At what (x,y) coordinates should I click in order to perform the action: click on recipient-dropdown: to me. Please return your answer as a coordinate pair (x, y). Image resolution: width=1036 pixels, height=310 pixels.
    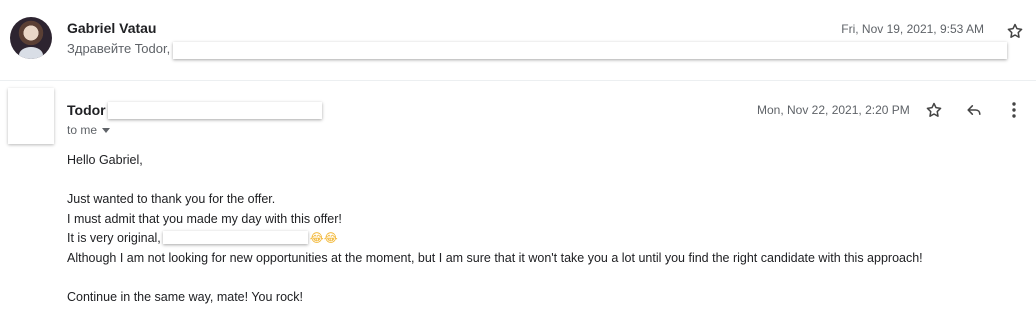
    Looking at the image, I should click on (89, 130).